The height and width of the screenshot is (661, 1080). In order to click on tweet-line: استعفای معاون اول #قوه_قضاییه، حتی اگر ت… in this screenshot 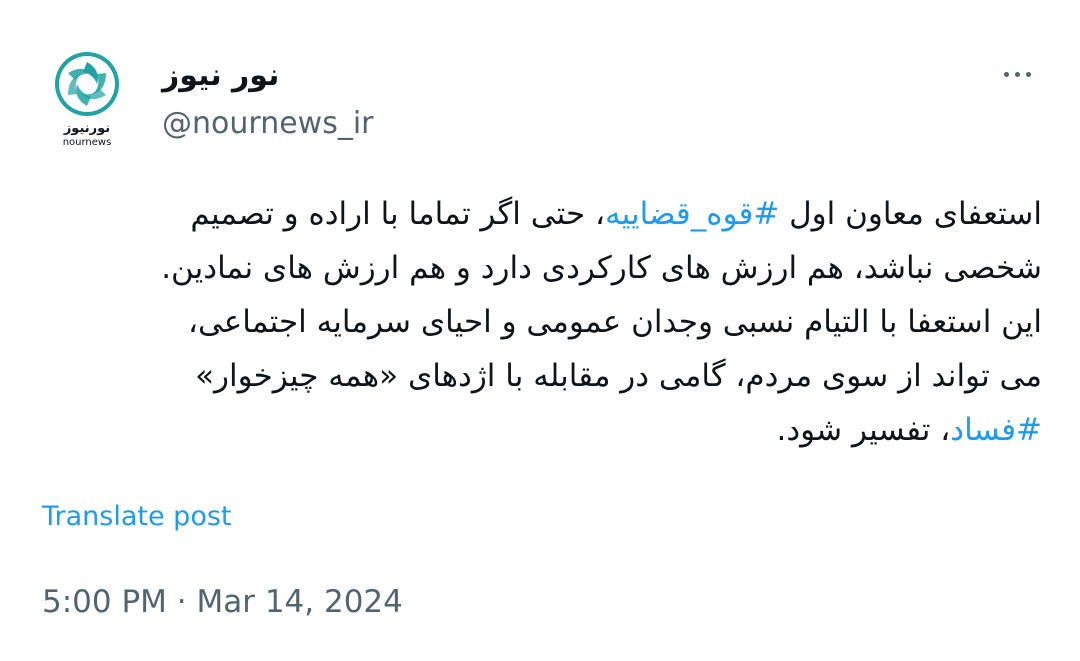, I will do `click(542, 214)`.